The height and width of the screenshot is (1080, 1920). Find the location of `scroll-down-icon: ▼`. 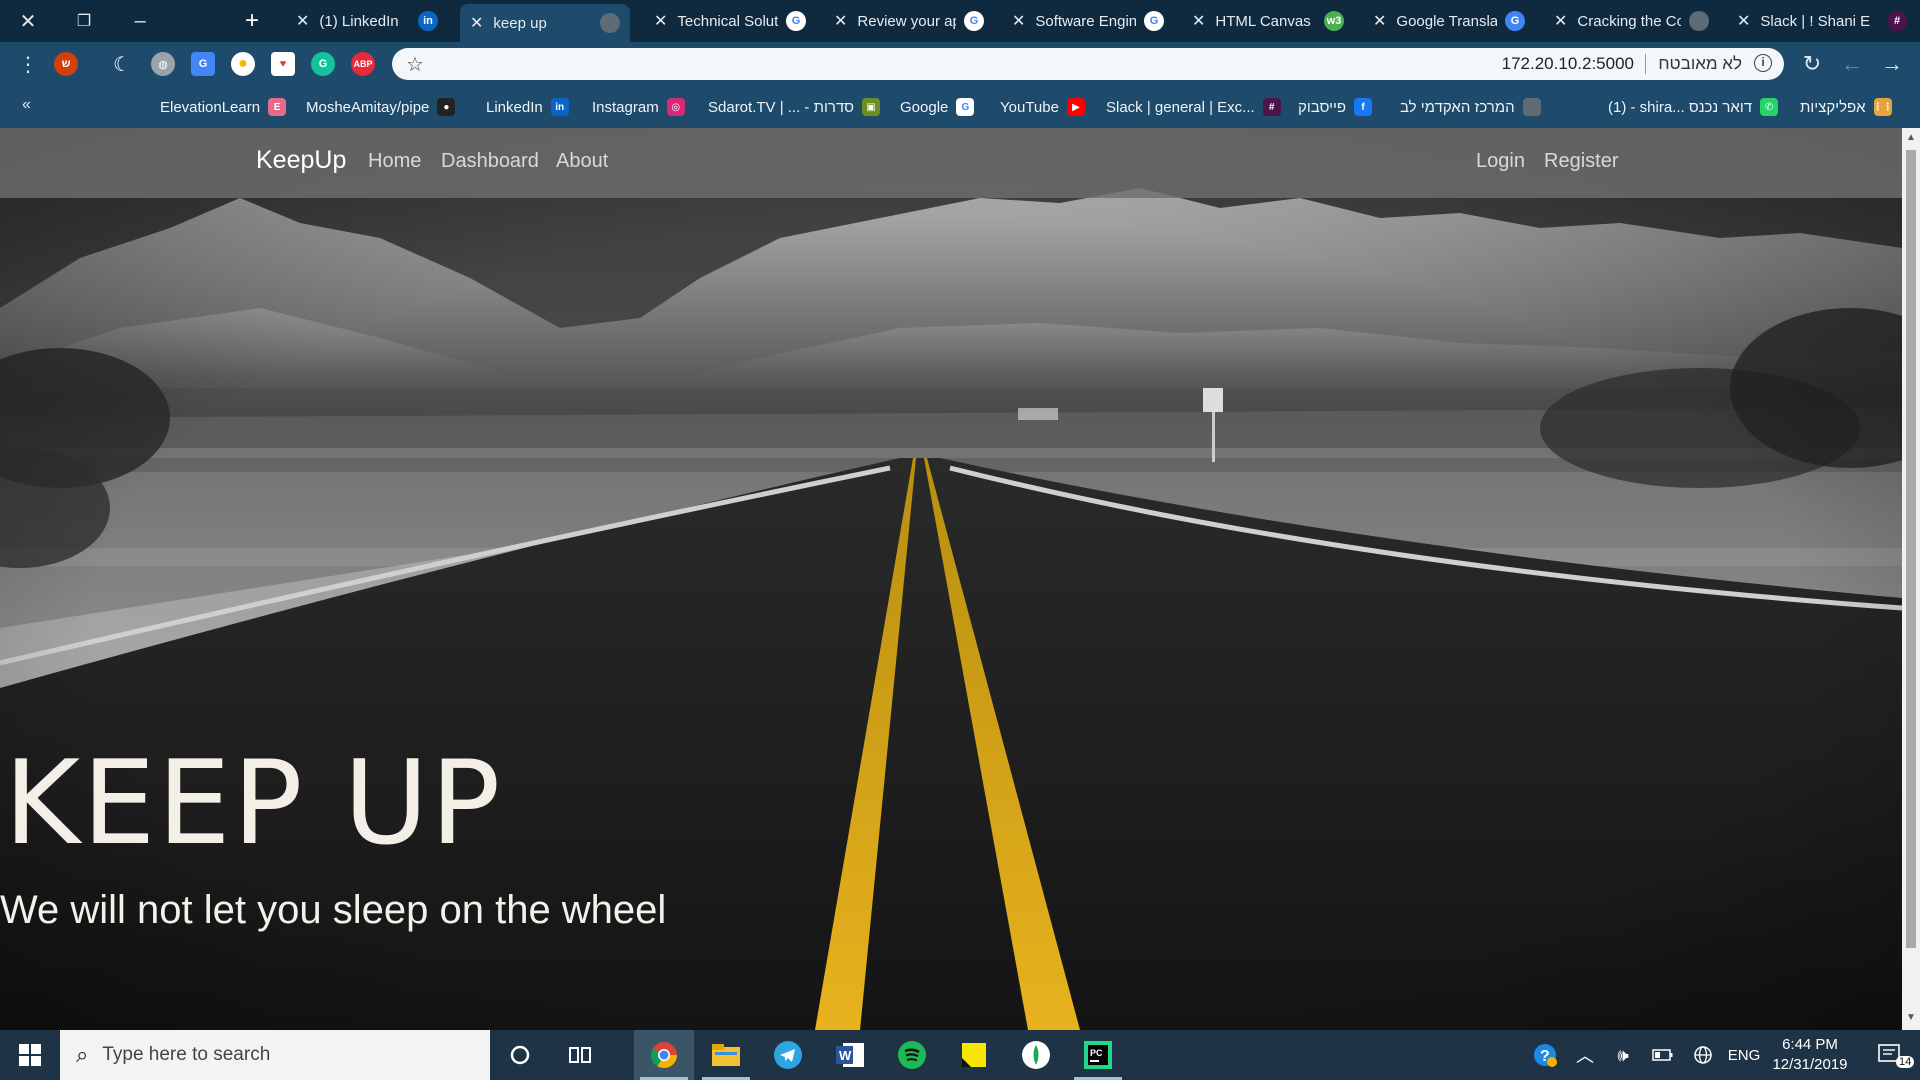

scroll-down-icon: ▼ is located at coordinates (1911, 1017).